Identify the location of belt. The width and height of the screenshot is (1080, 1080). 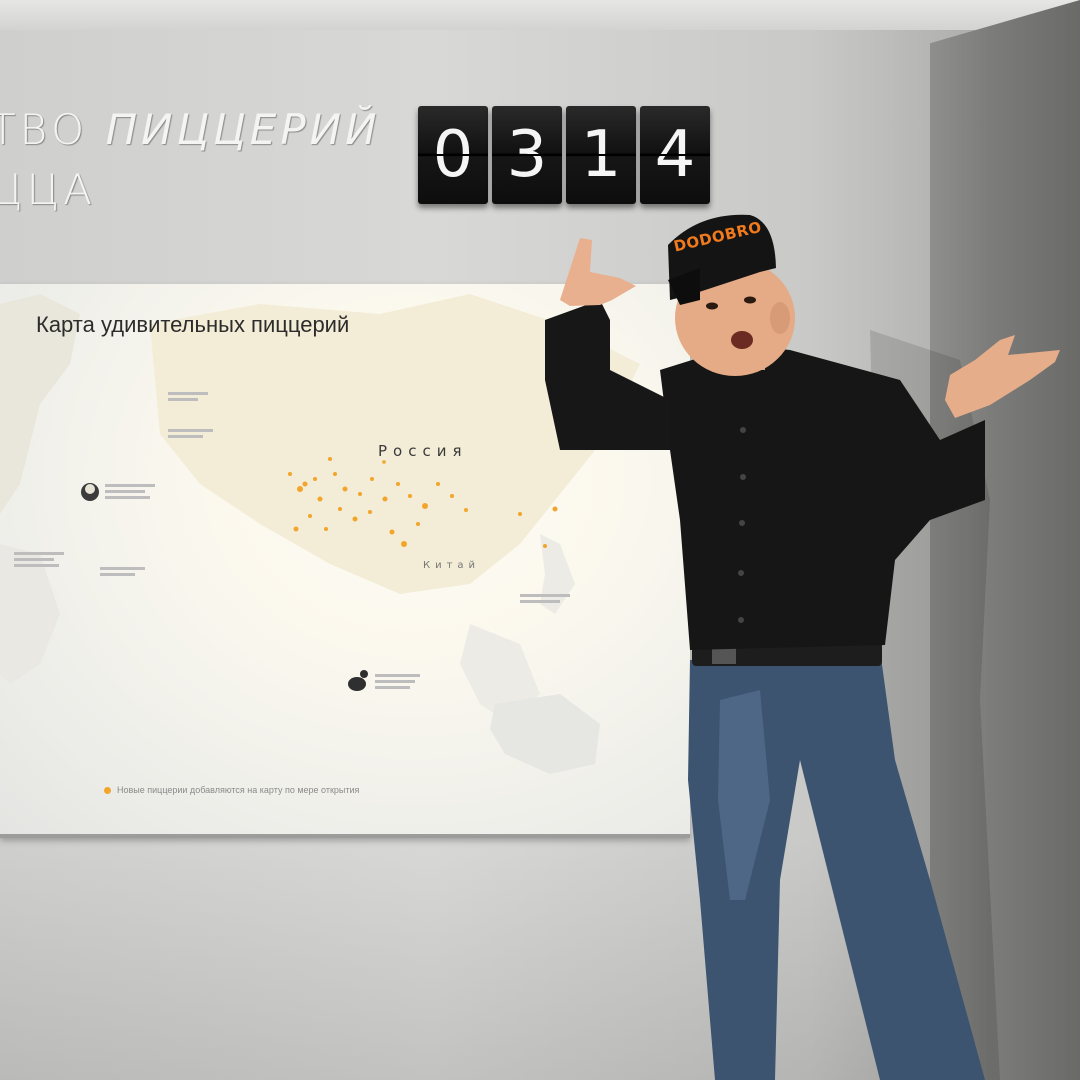
(787, 653).